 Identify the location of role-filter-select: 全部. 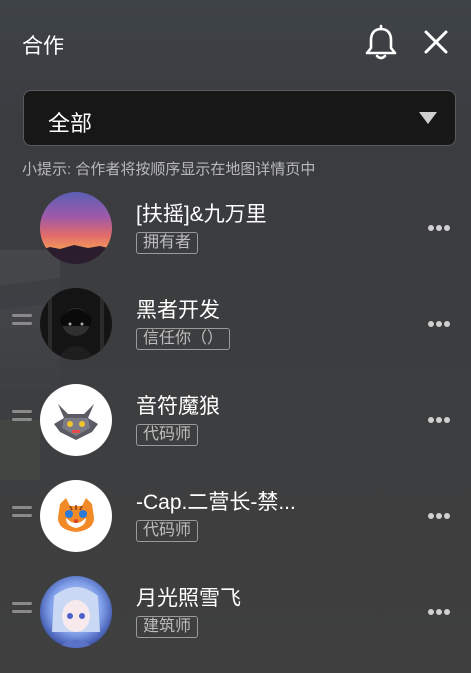
(239, 118).